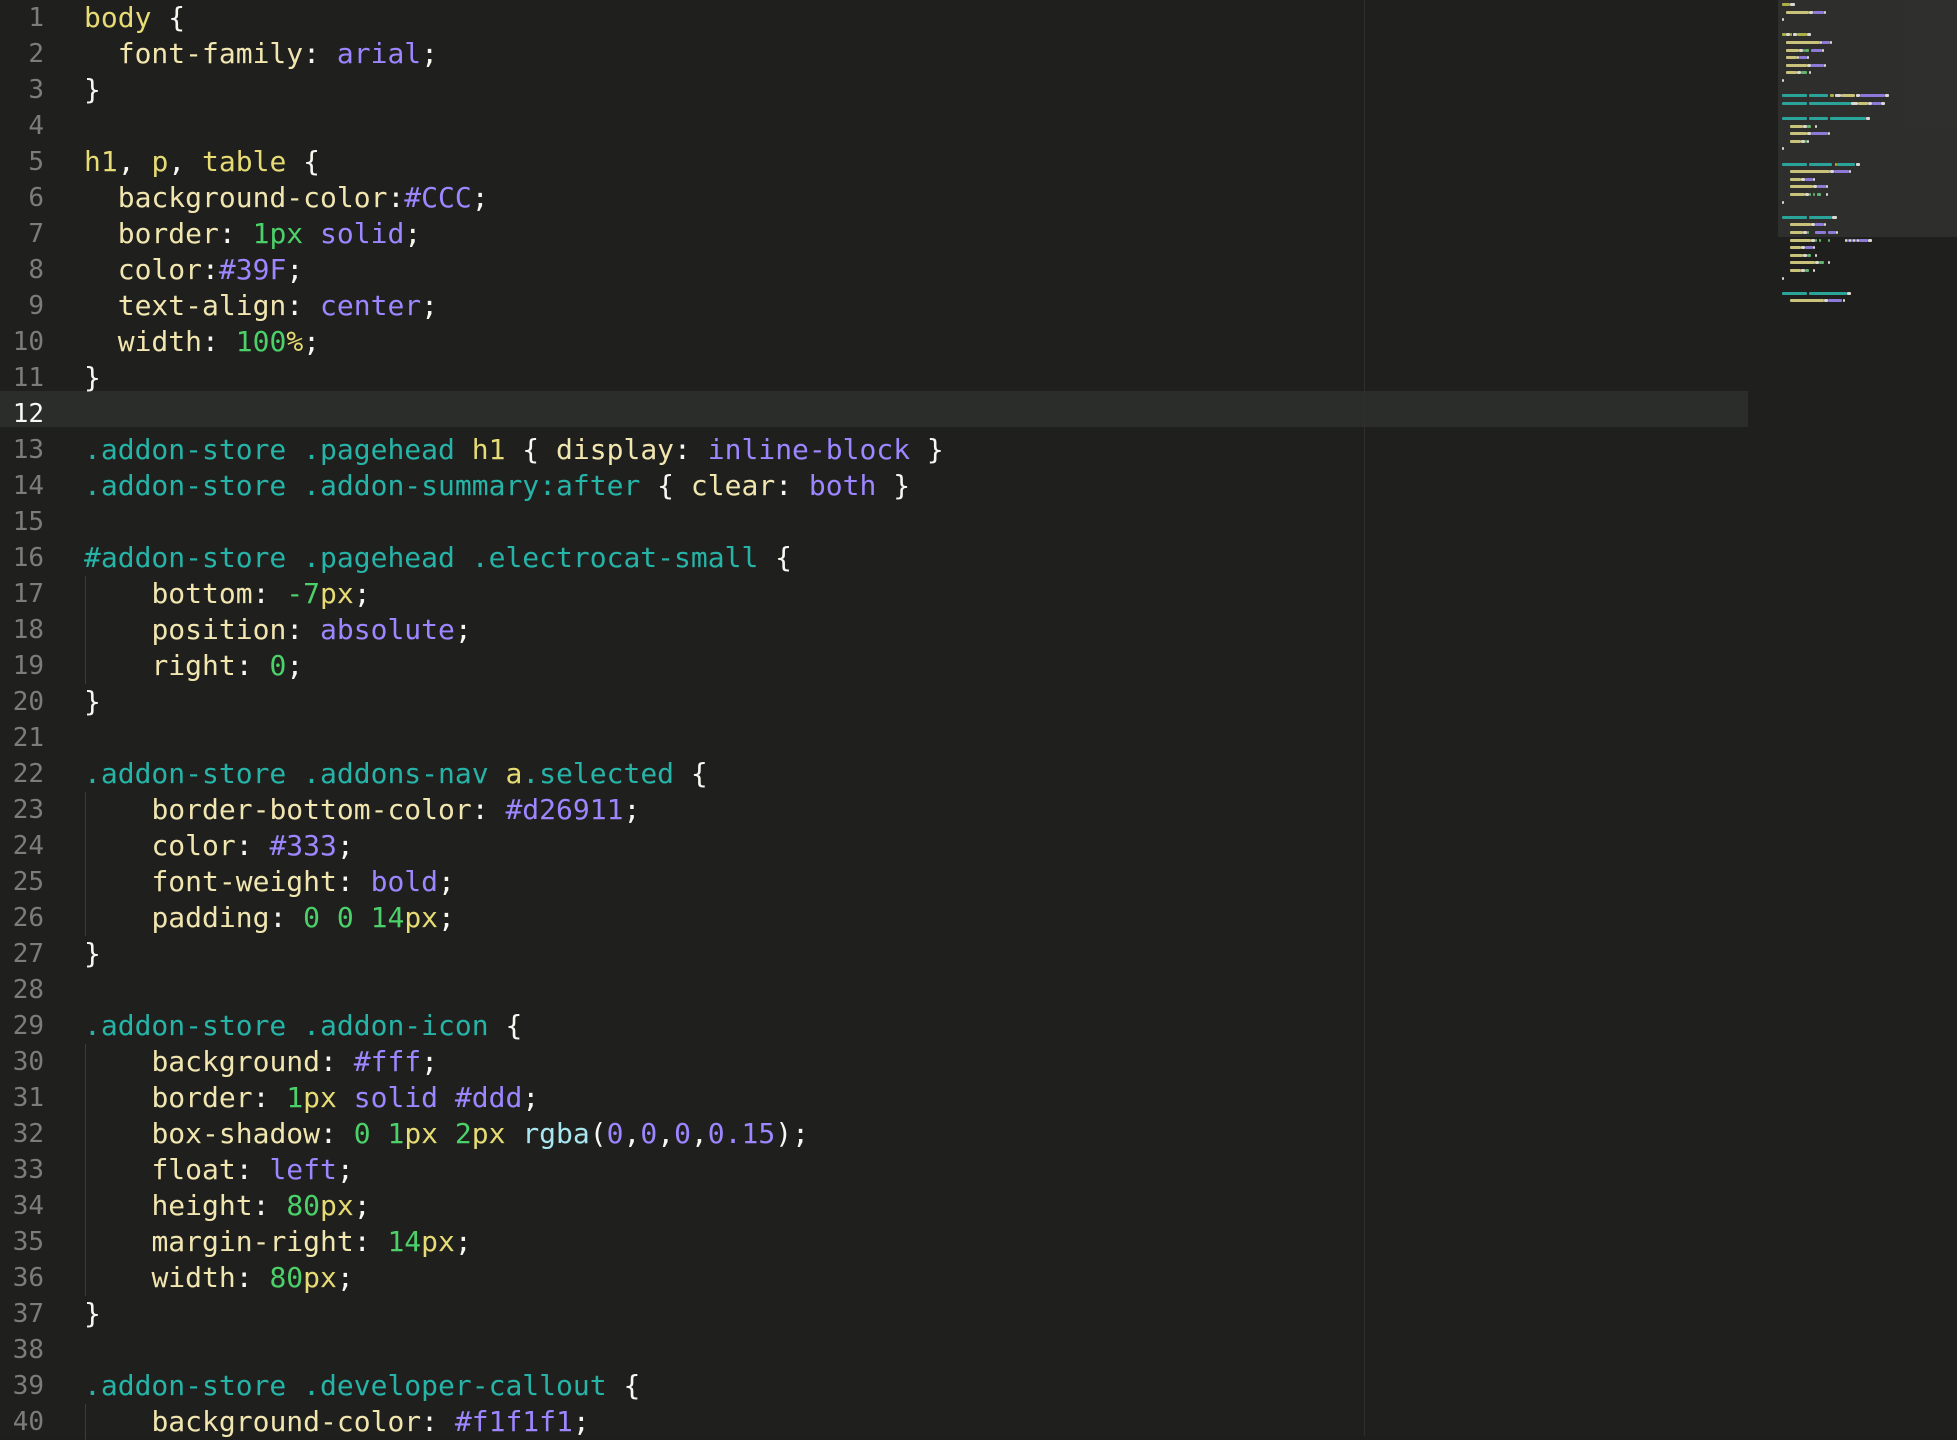 The height and width of the screenshot is (1440, 1957). I want to click on code-token: }, so click(92, 953).